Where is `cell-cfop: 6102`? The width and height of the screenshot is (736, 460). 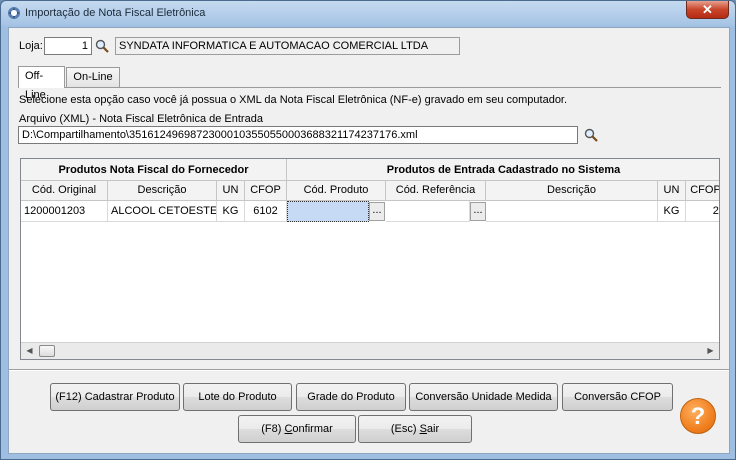
cell-cfop: 6102 is located at coordinates (266, 211).